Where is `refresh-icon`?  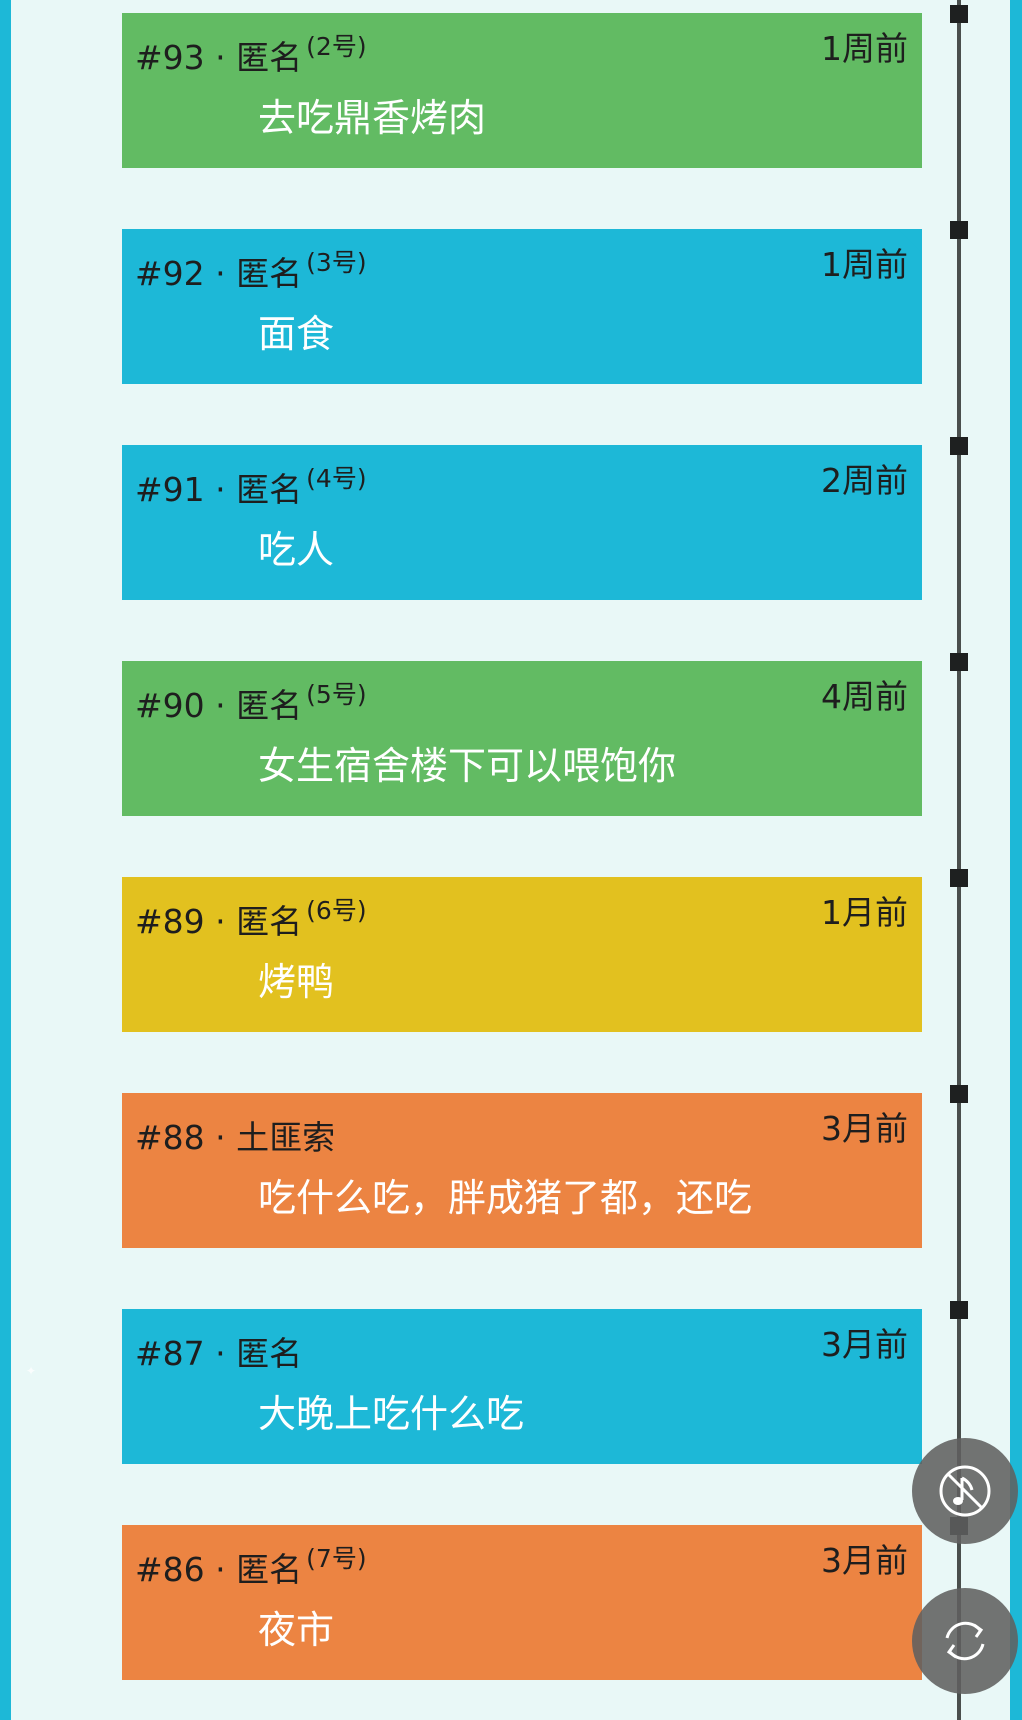 refresh-icon is located at coordinates (965, 1641).